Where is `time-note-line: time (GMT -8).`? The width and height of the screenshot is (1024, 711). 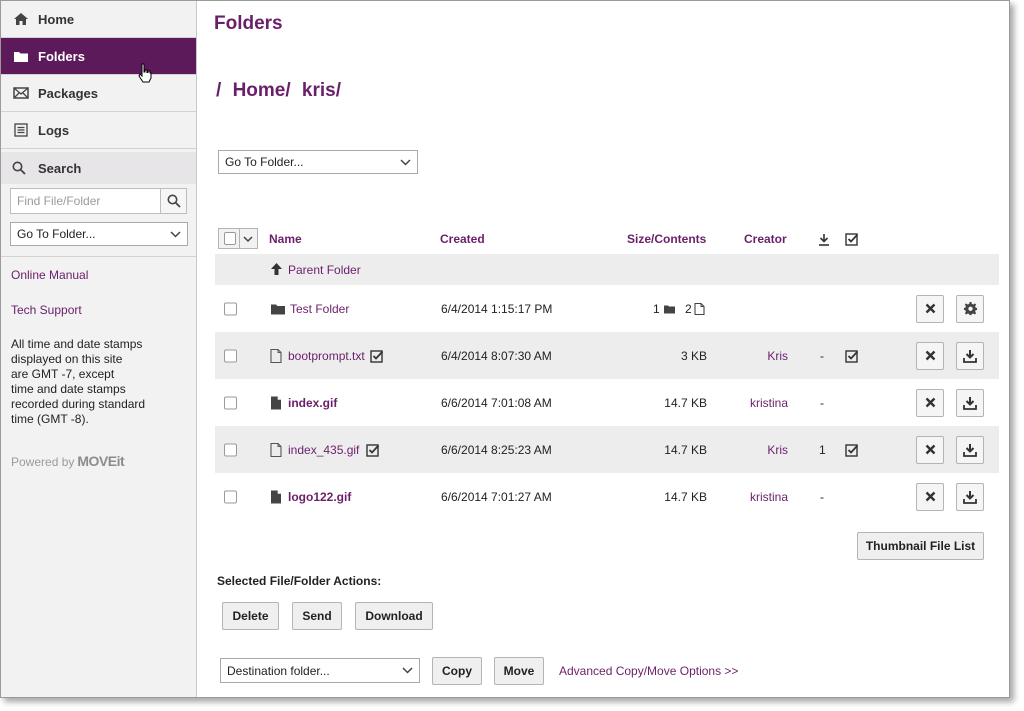
time-note-line: time (GMT -8). is located at coordinates (50, 419).